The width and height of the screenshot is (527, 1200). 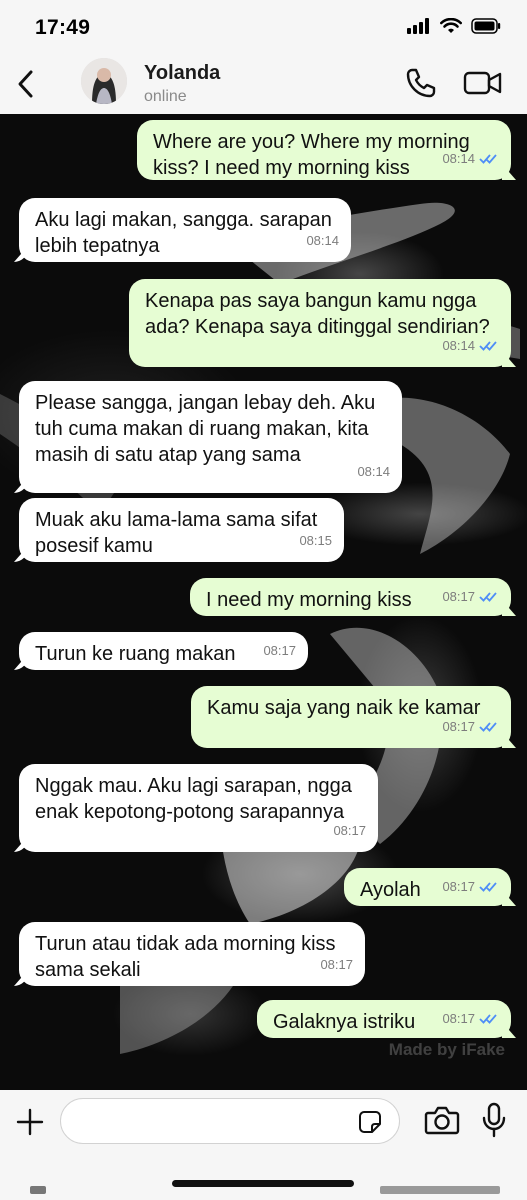 What do you see at coordinates (165, 96) in the screenshot?
I see `contact-status: online` at bounding box center [165, 96].